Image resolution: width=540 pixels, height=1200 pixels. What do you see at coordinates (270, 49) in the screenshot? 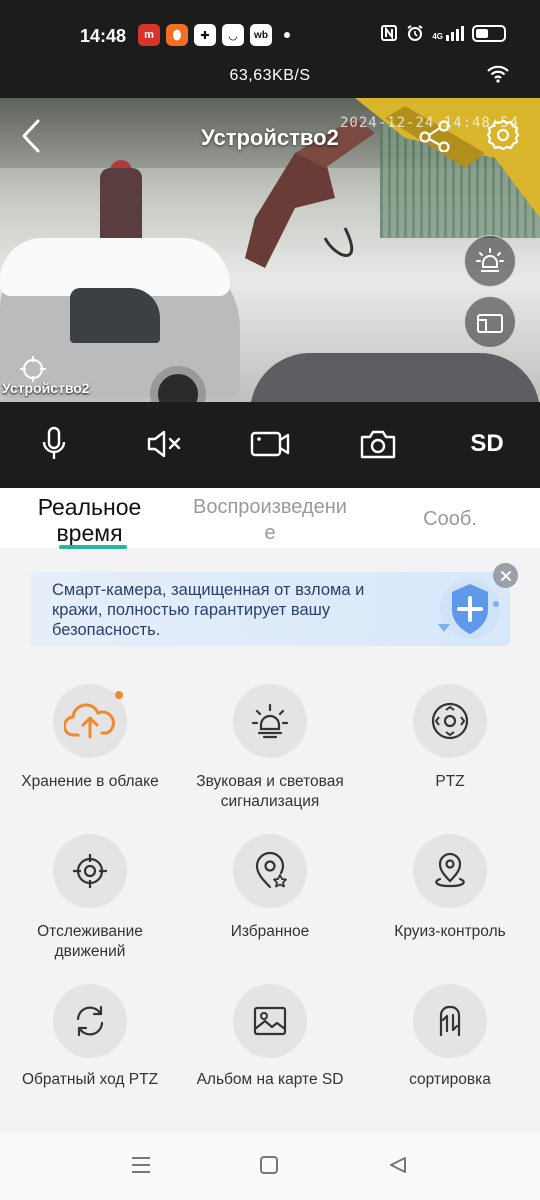
I see `status-bar: 14:48 m ✚ ◡ wb 4G 63,63KB/S` at bounding box center [270, 49].